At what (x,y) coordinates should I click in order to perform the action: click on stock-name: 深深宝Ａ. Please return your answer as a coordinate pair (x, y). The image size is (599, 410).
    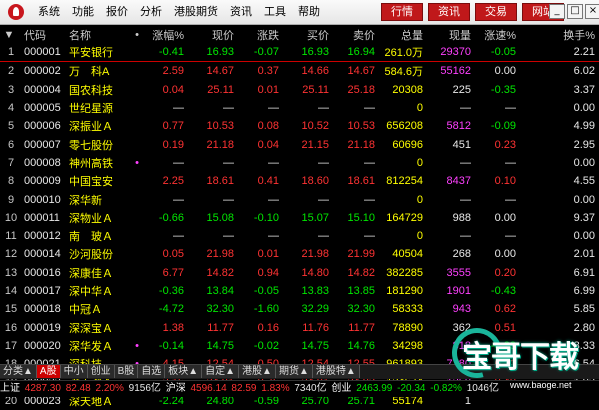
    Looking at the image, I should click on (91, 328).